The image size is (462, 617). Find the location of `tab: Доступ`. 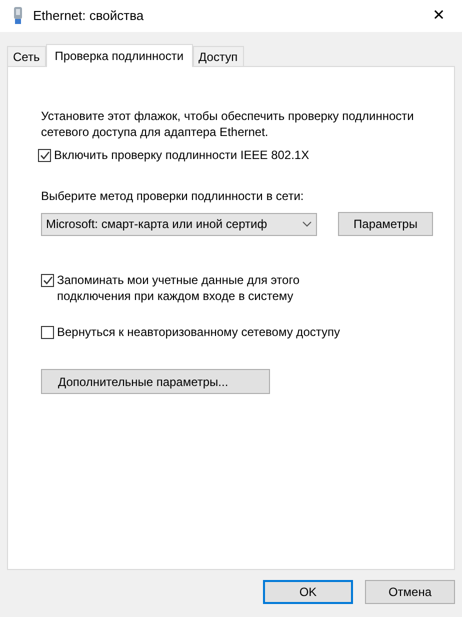

tab: Доступ is located at coordinates (218, 56).